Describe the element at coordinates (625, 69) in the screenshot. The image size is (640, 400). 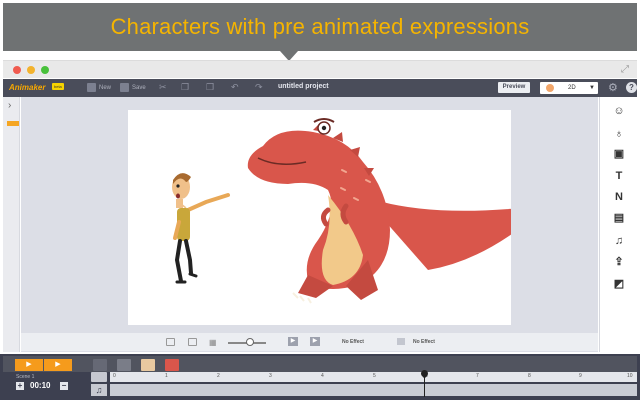
I see `fullscreen-icon: ⤢` at that location.